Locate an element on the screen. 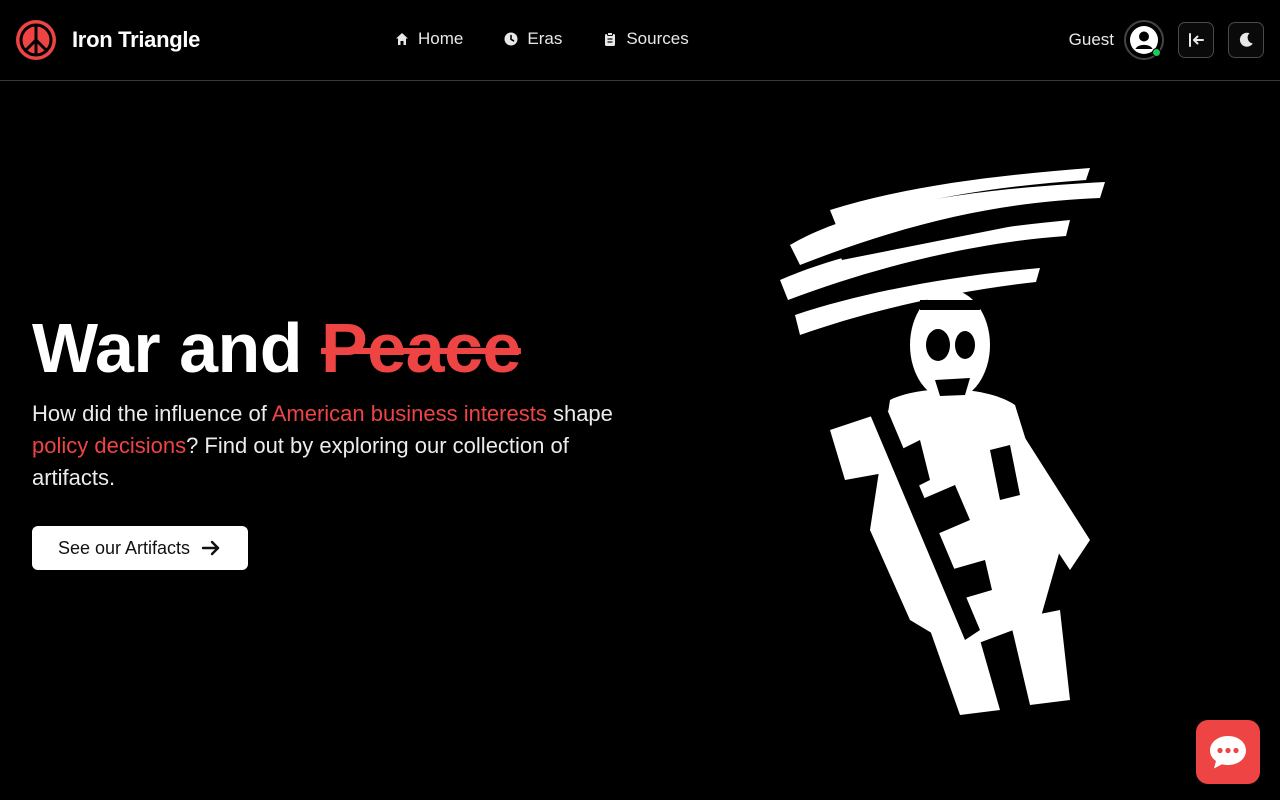  avatar is located at coordinates (1144, 40).